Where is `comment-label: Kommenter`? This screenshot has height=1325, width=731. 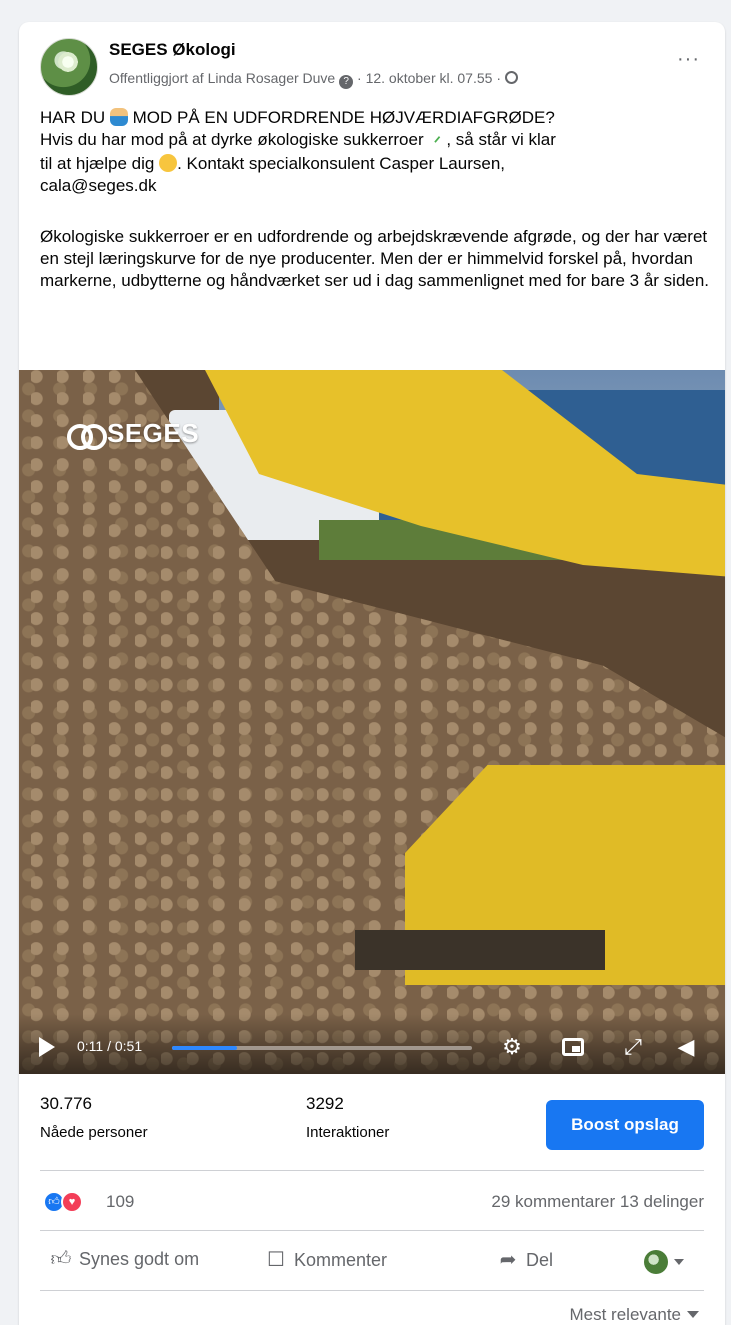
comment-label: Kommenter is located at coordinates (341, 1260).